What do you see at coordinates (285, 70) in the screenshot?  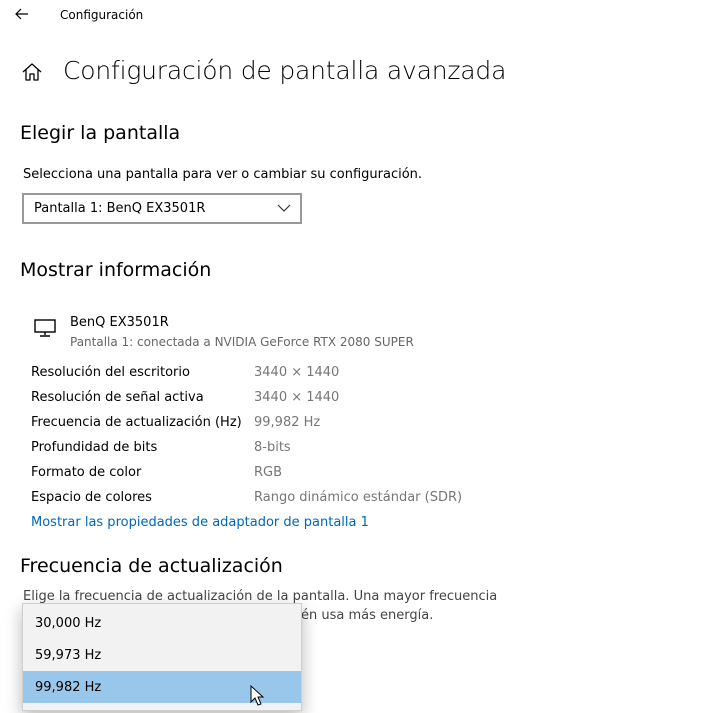 I see `page-title: Configuración de pantalla avanzada` at bounding box center [285, 70].